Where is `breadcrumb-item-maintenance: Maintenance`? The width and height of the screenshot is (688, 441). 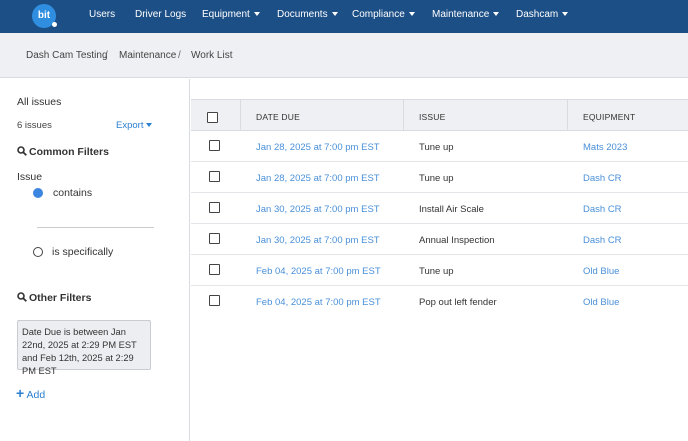 breadcrumb-item-maintenance: Maintenance is located at coordinates (147, 55).